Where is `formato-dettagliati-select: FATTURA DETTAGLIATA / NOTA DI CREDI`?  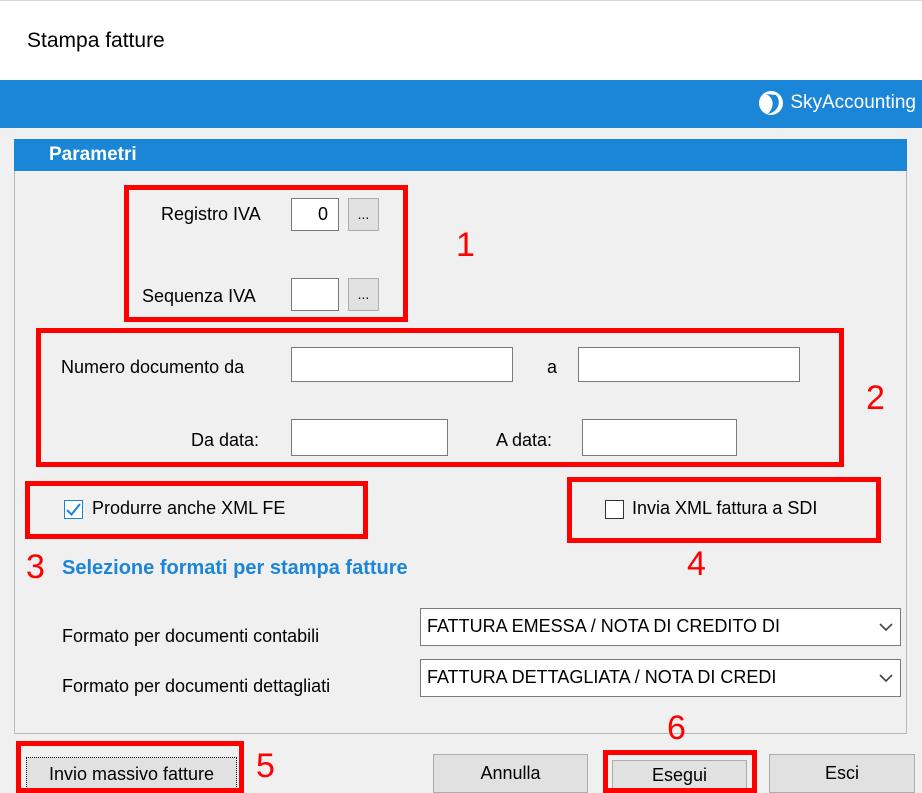
formato-dettagliati-select: FATTURA DETTAGLIATA / NOTA DI CREDI is located at coordinates (660, 678).